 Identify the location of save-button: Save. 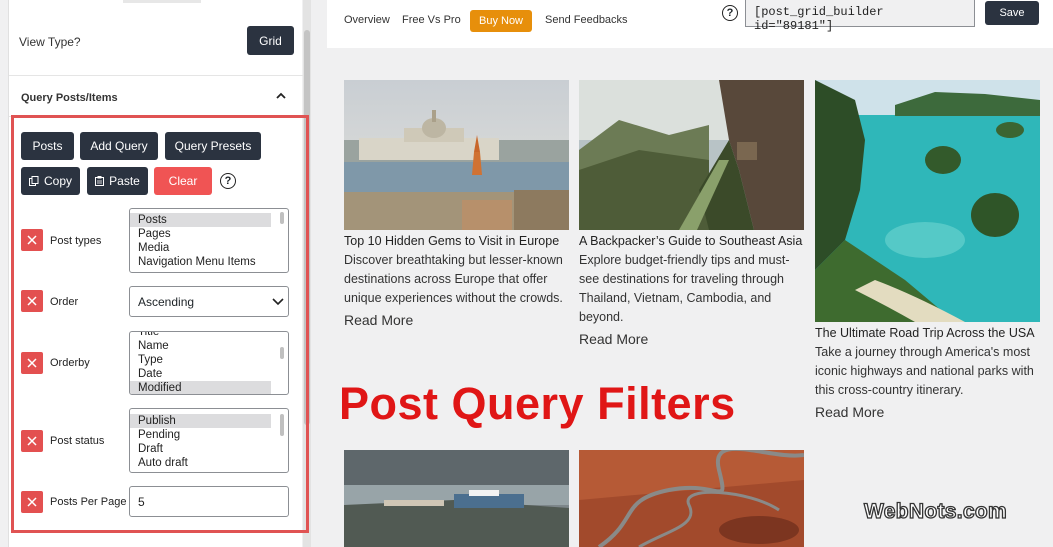
(1012, 13).